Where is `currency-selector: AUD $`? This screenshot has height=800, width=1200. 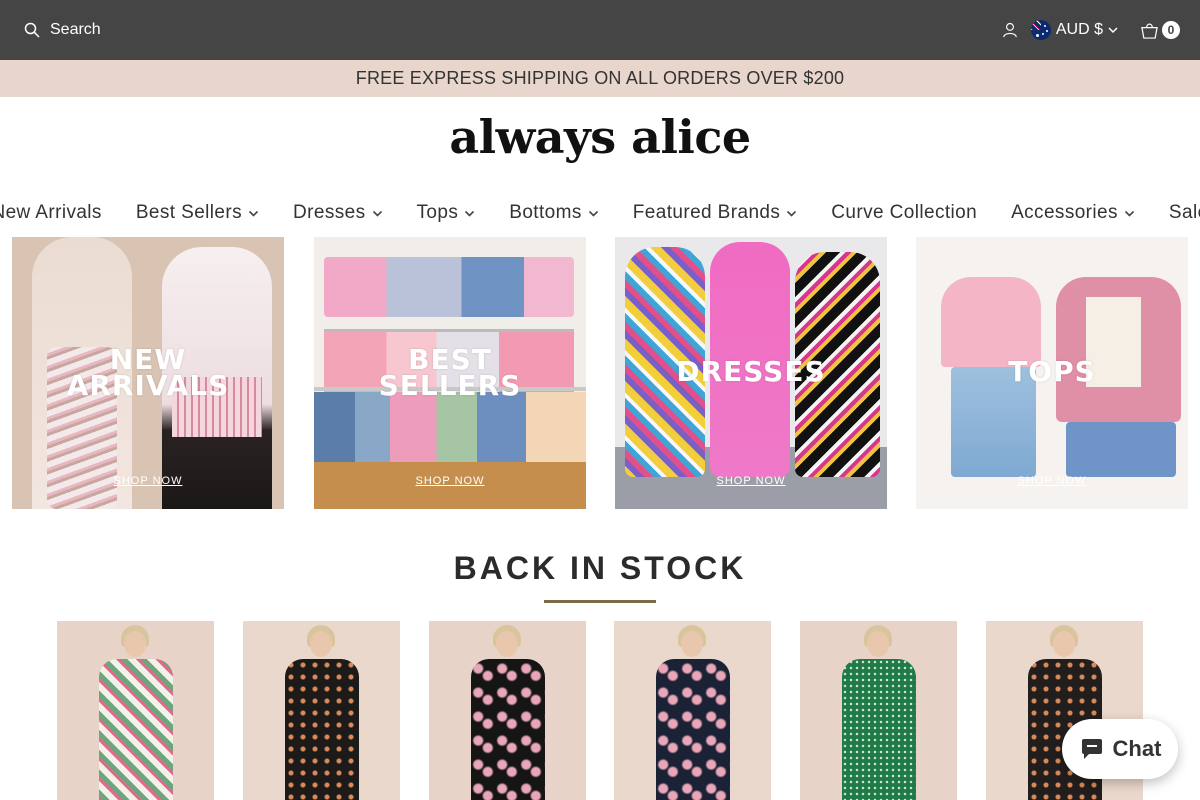
currency-selector: AUD $ is located at coordinates (1074, 30).